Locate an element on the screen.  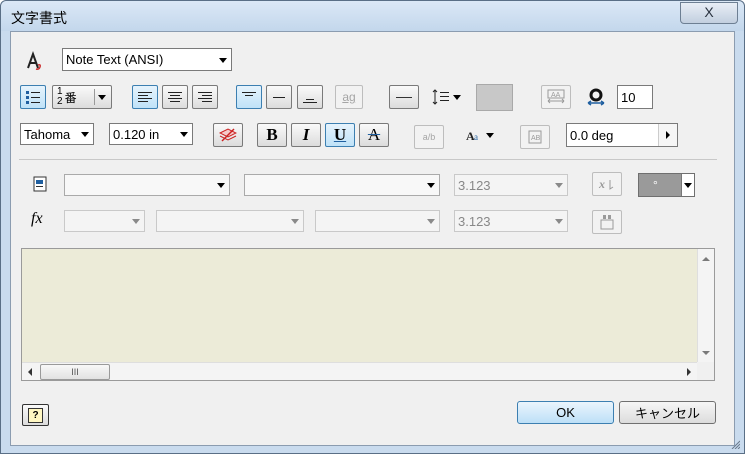
align-right-button is located at coordinates (205, 97).